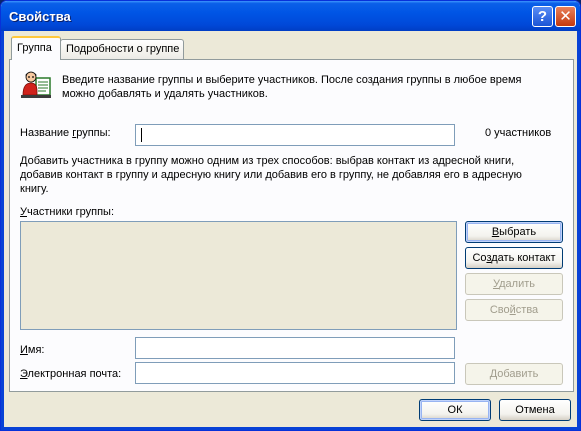 The width and height of the screenshot is (581, 431). I want to click on ok-button: ОК, so click(455, 410).